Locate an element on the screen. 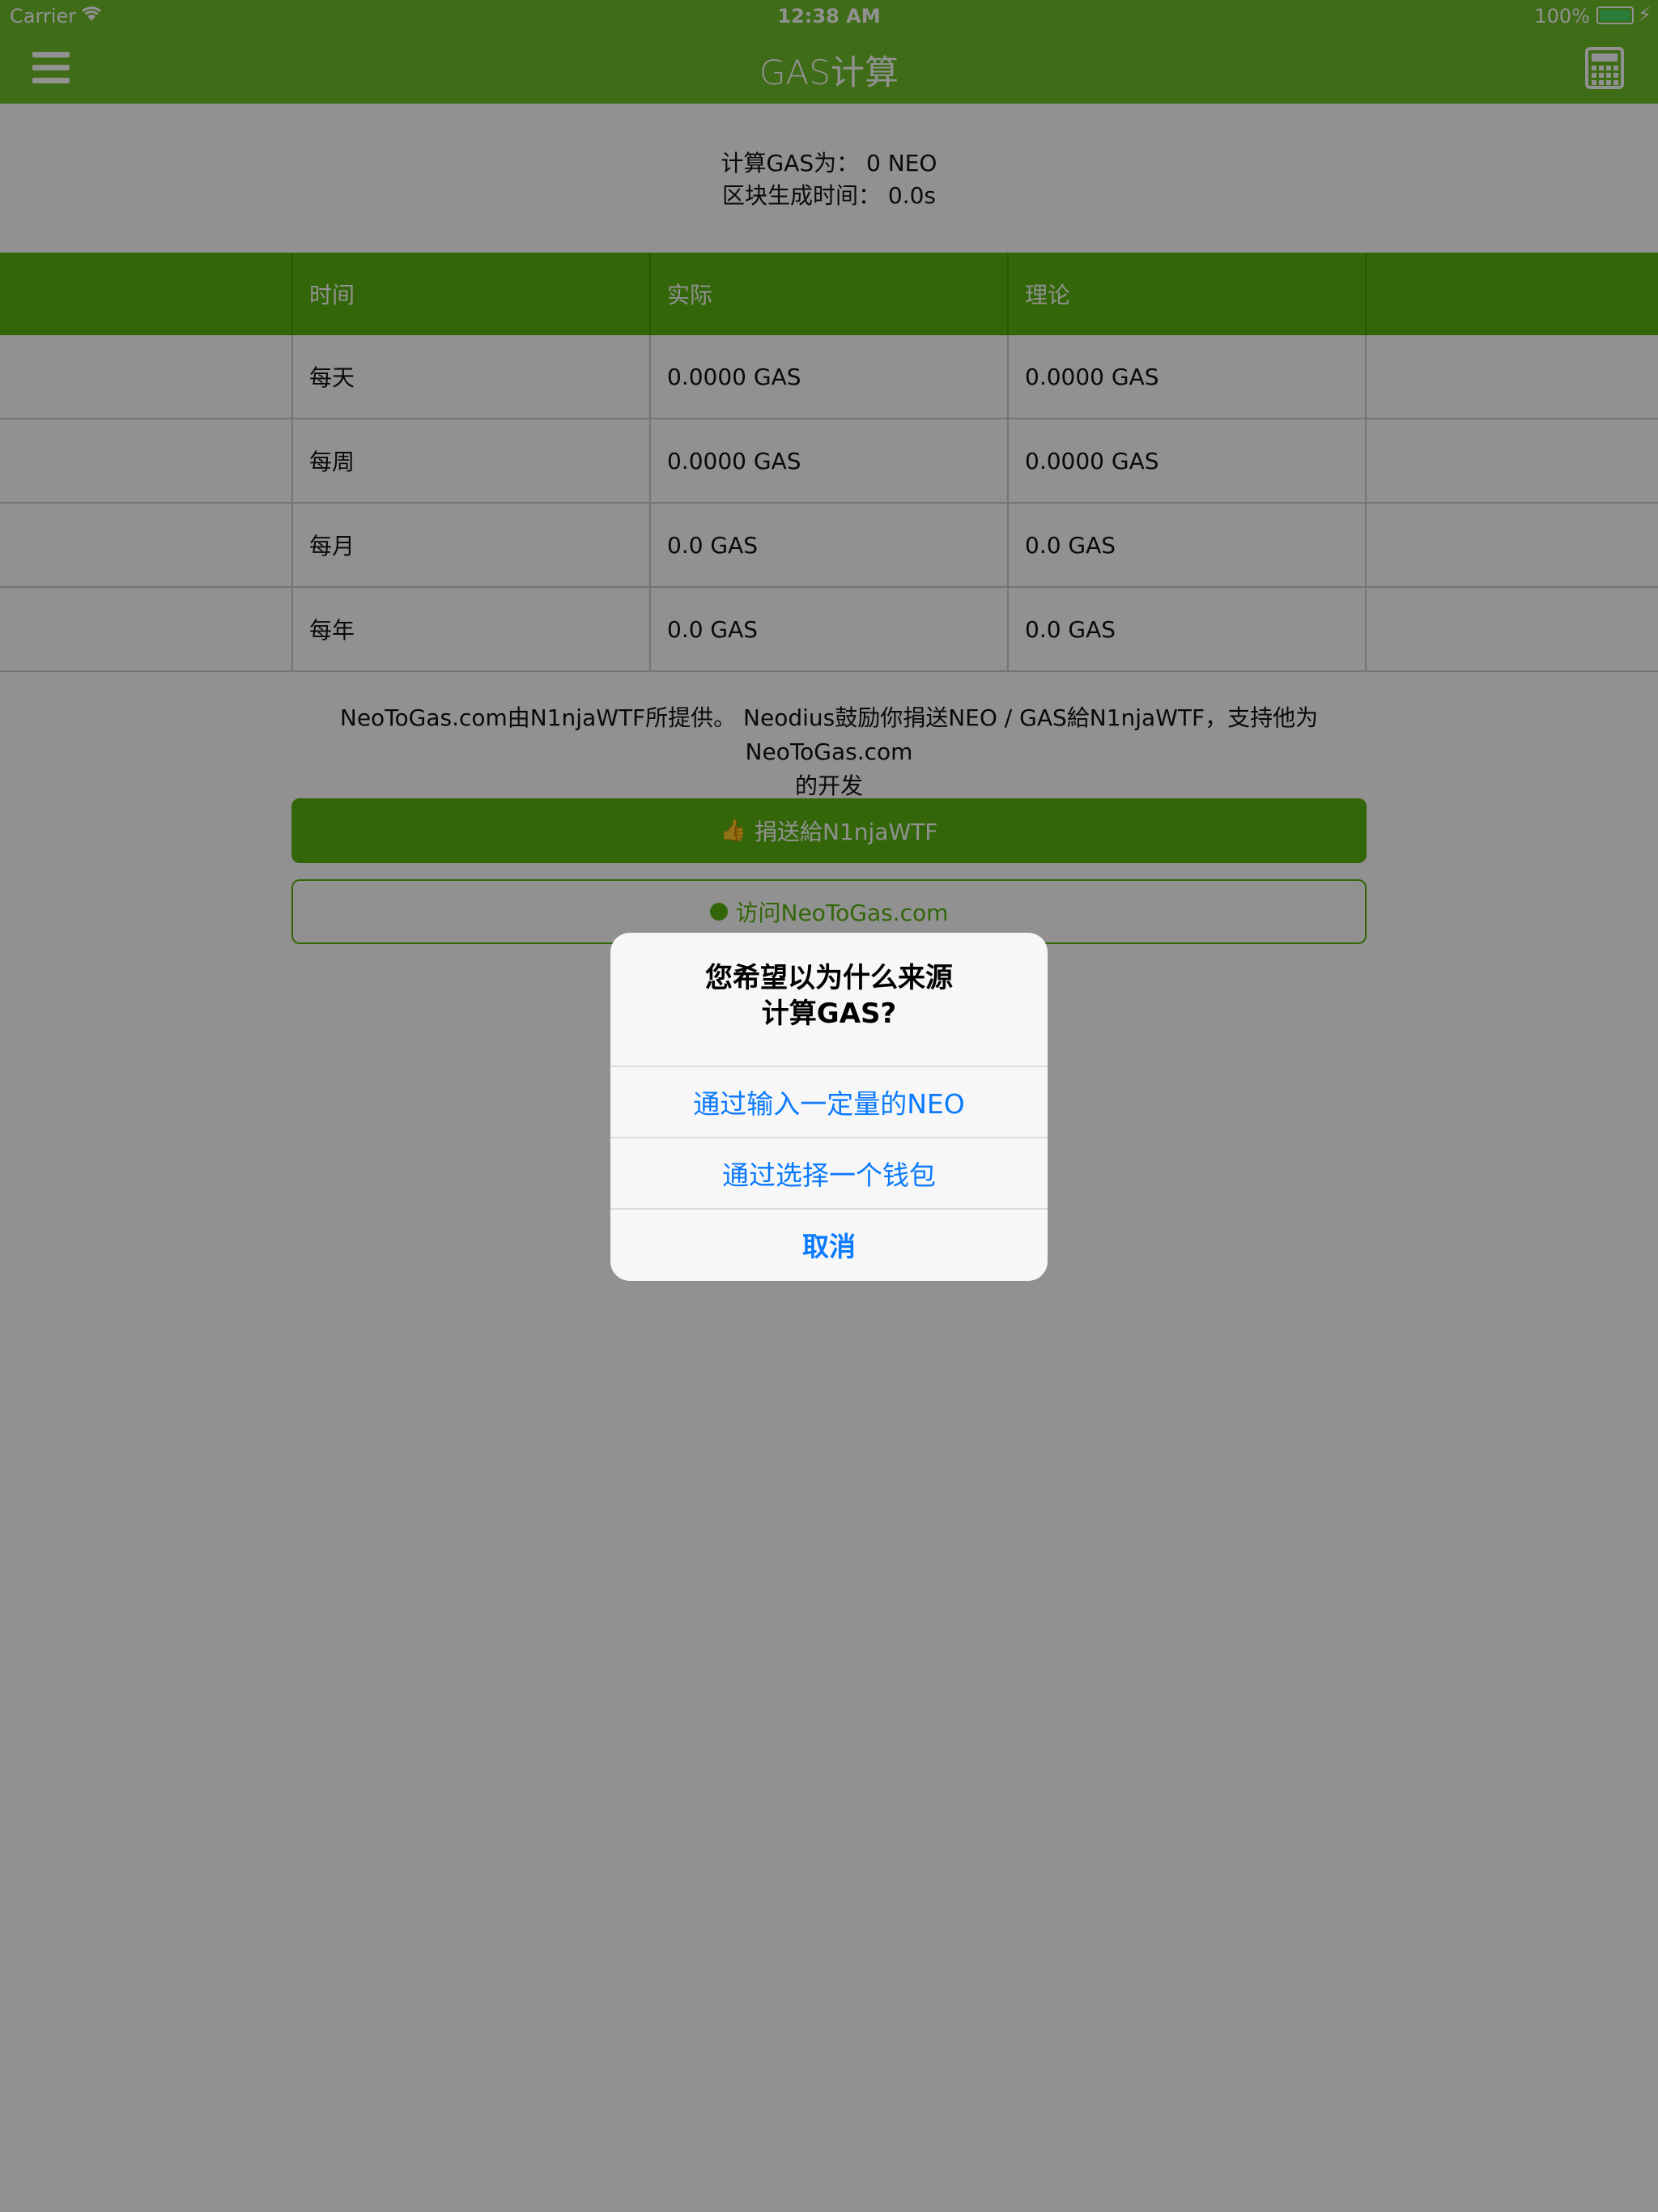 The image size is (1658, 2212). option-select-wallet: 通过选择一个钱包 is located at coordinates (829, 1172).